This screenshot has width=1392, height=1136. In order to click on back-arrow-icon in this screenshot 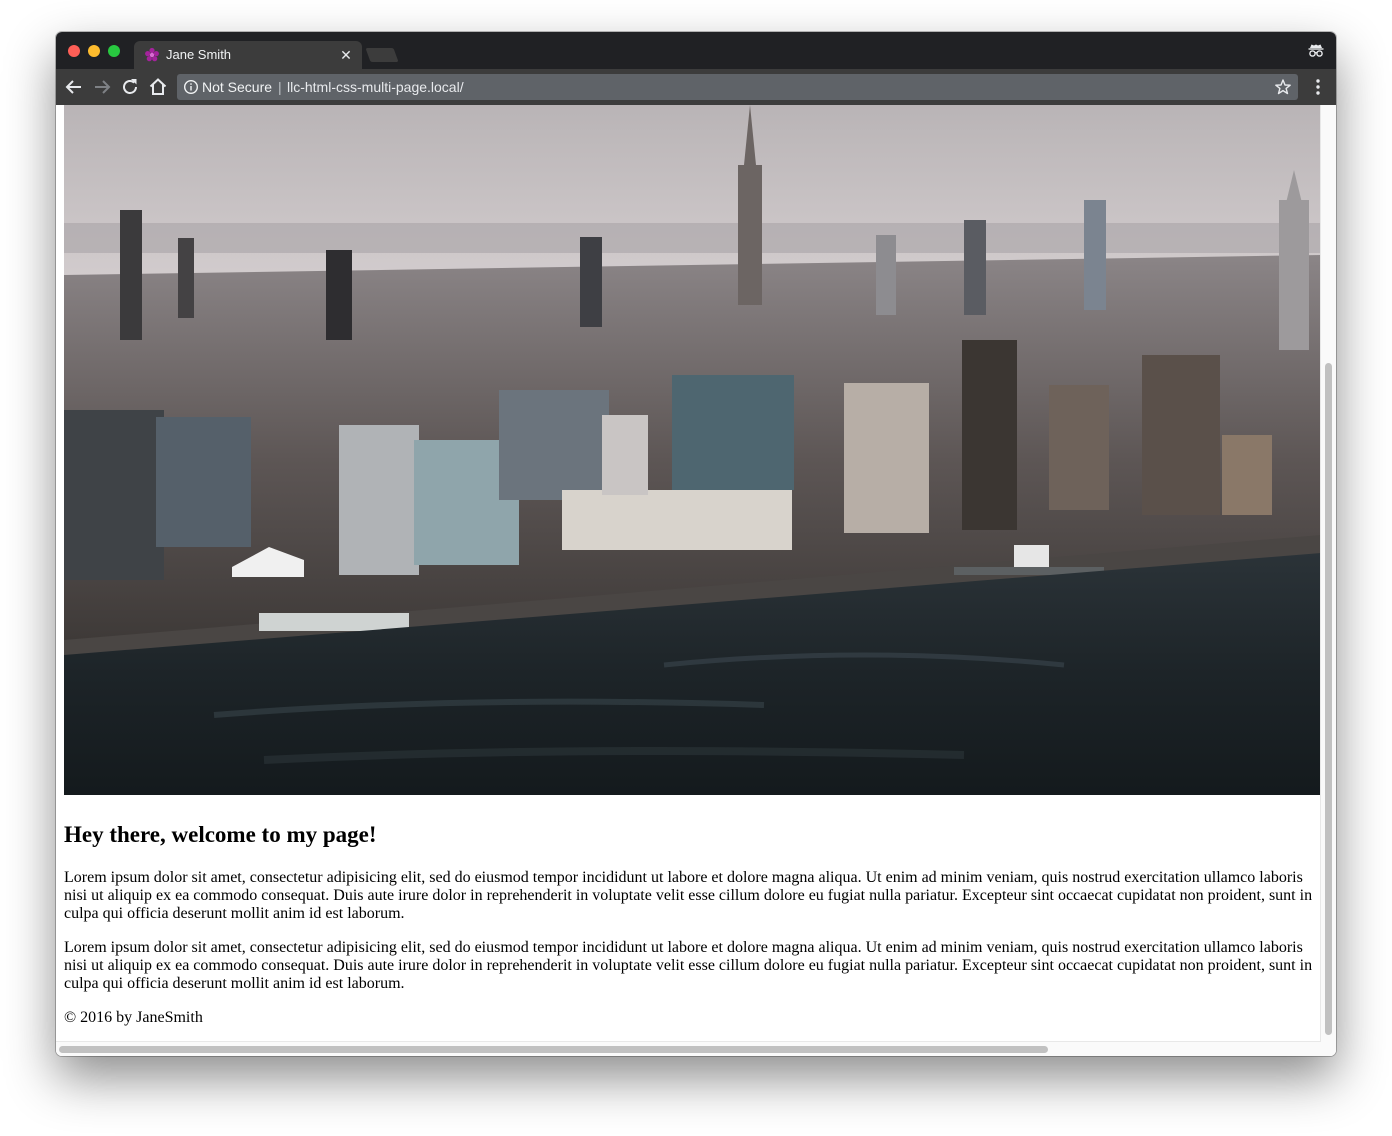, I will do `click(74, 87)`.